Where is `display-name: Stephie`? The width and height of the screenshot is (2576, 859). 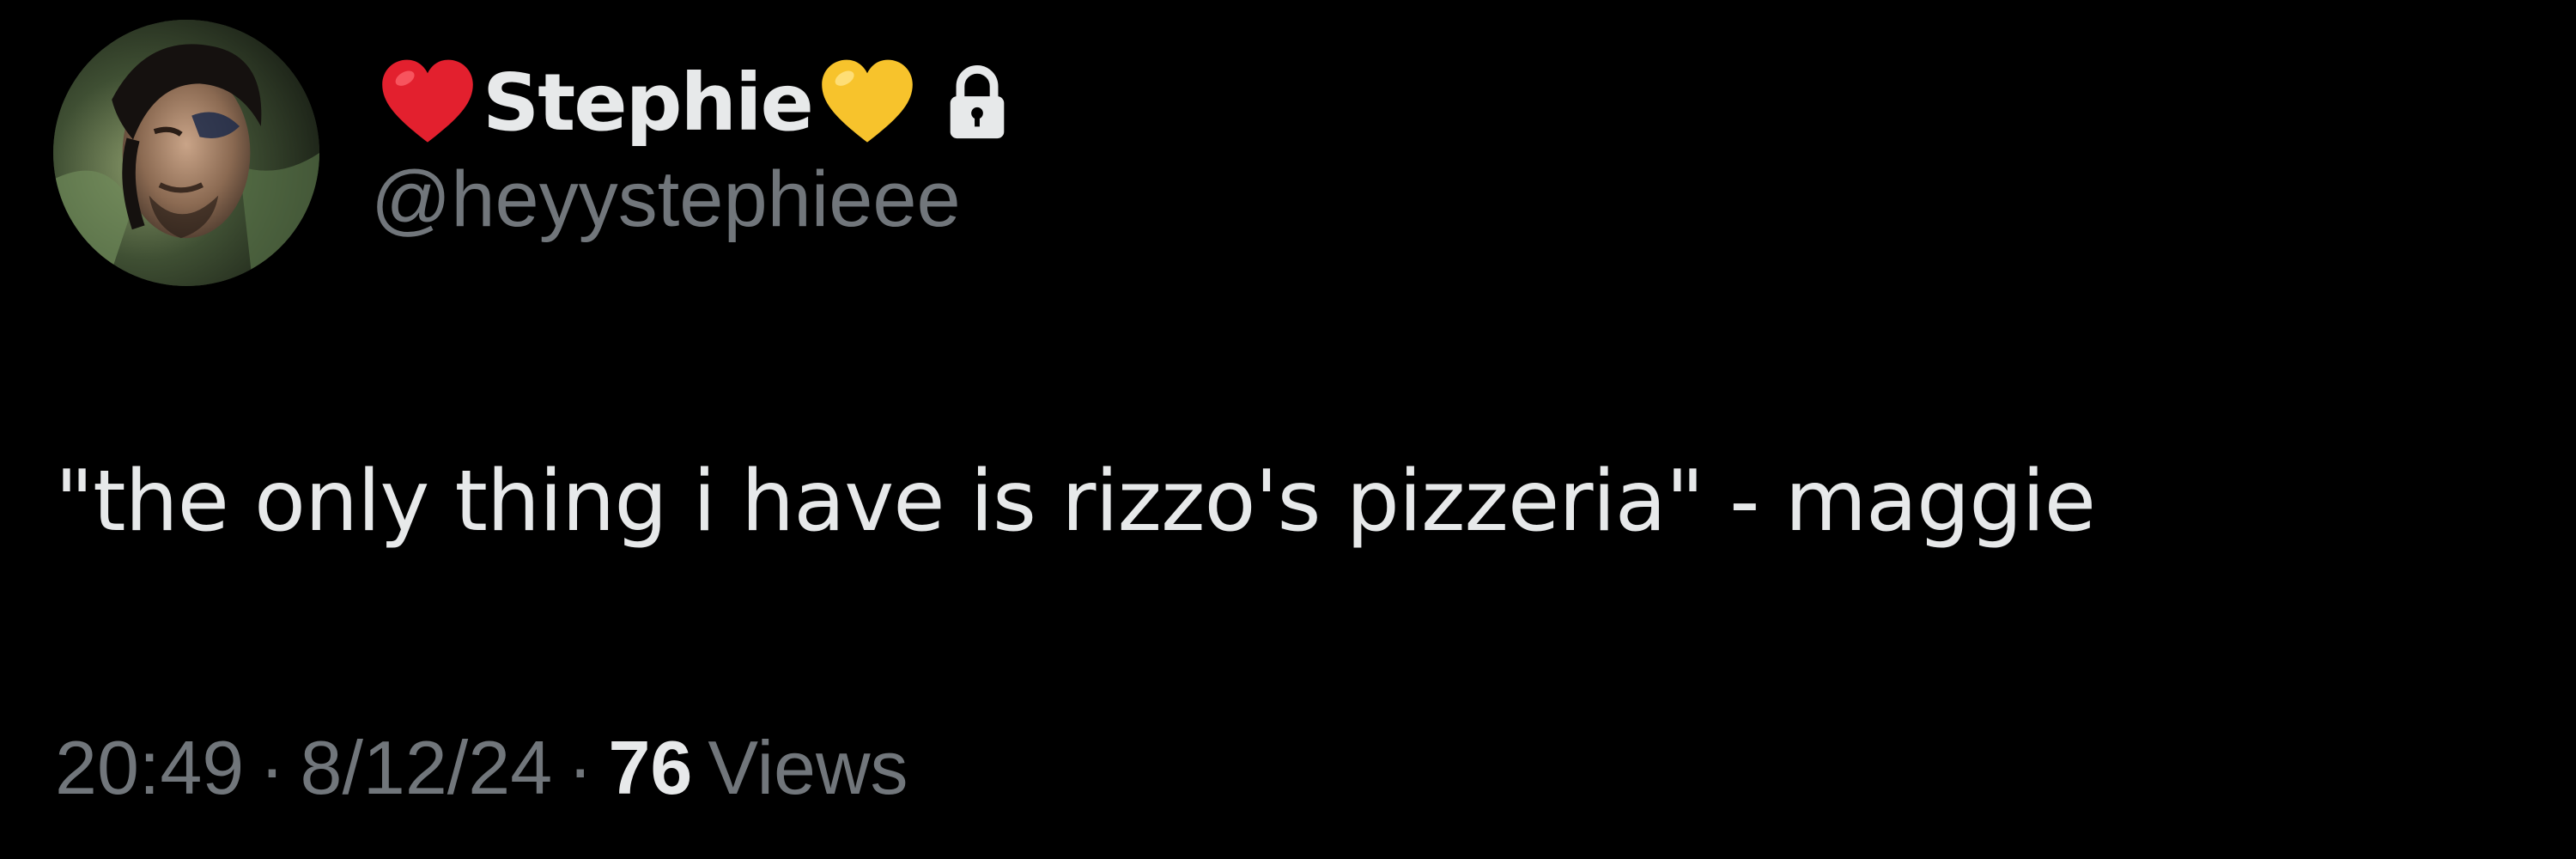 display-name: Stephie is located at coordinates (649, 103).